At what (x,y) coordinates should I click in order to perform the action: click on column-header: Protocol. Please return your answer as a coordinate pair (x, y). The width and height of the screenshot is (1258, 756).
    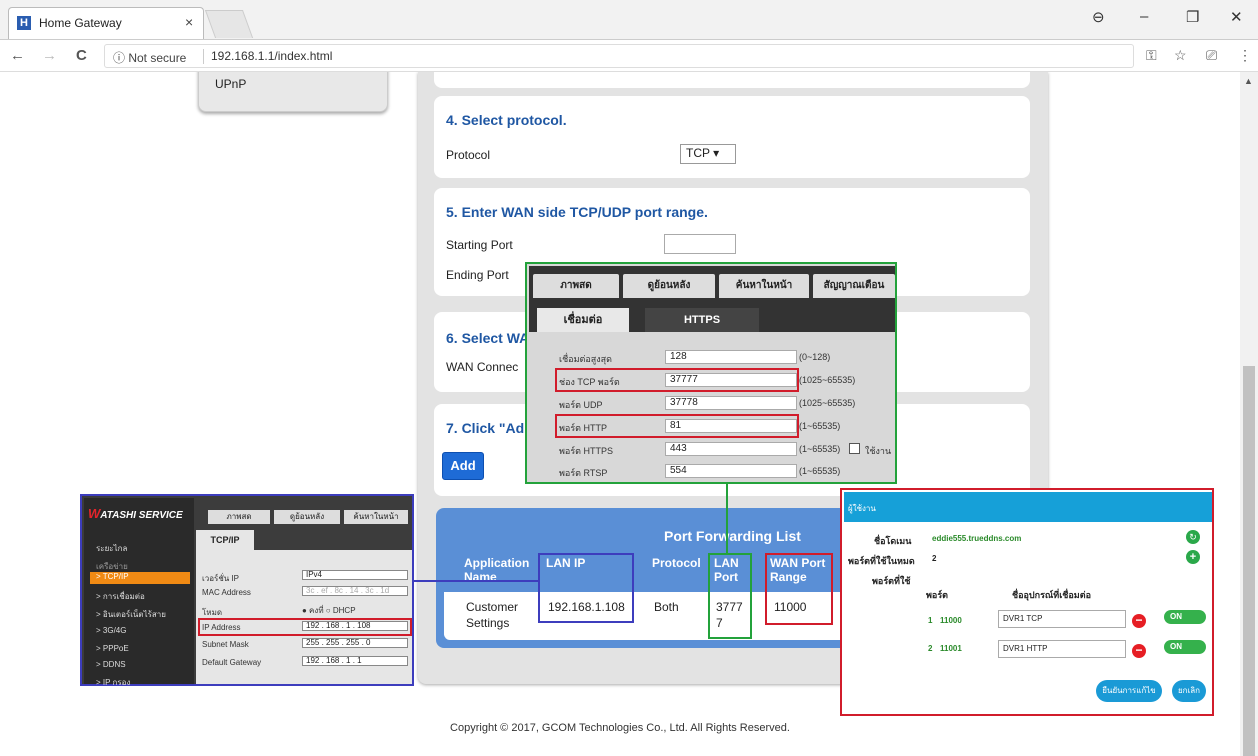
    Looking at the image, I should click on (676, 563).